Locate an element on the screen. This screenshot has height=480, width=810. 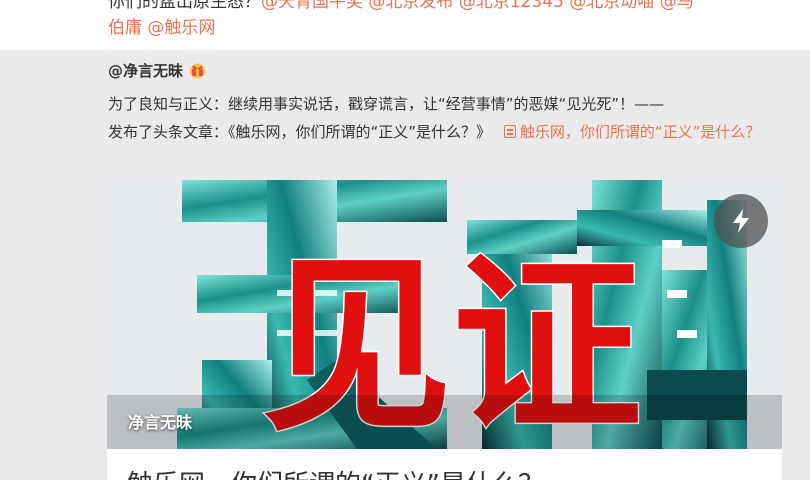
mention-boyong: 伯庸 is located at coordinates (125, 28).